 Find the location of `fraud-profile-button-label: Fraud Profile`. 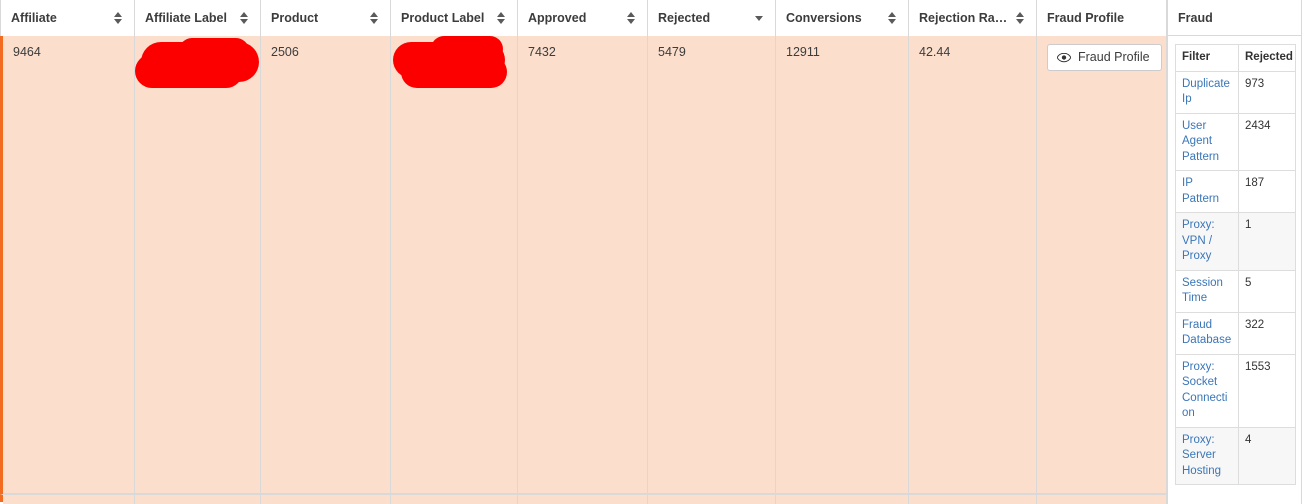

fraud-profile-button-label: Fraud Profile is located at coordinates (1114, 57).